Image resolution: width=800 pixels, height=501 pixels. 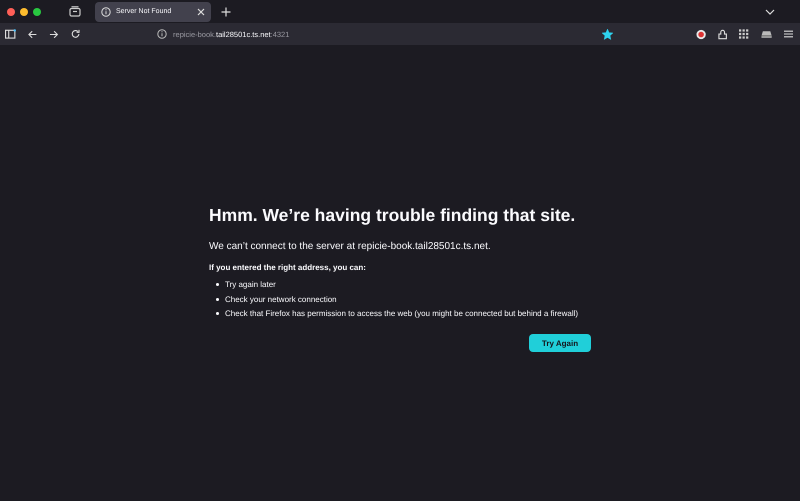 What do you see at coordinates (37, 12) in the screenshot?
I see `zoom-window-icon` at bounding box center [37, 12].